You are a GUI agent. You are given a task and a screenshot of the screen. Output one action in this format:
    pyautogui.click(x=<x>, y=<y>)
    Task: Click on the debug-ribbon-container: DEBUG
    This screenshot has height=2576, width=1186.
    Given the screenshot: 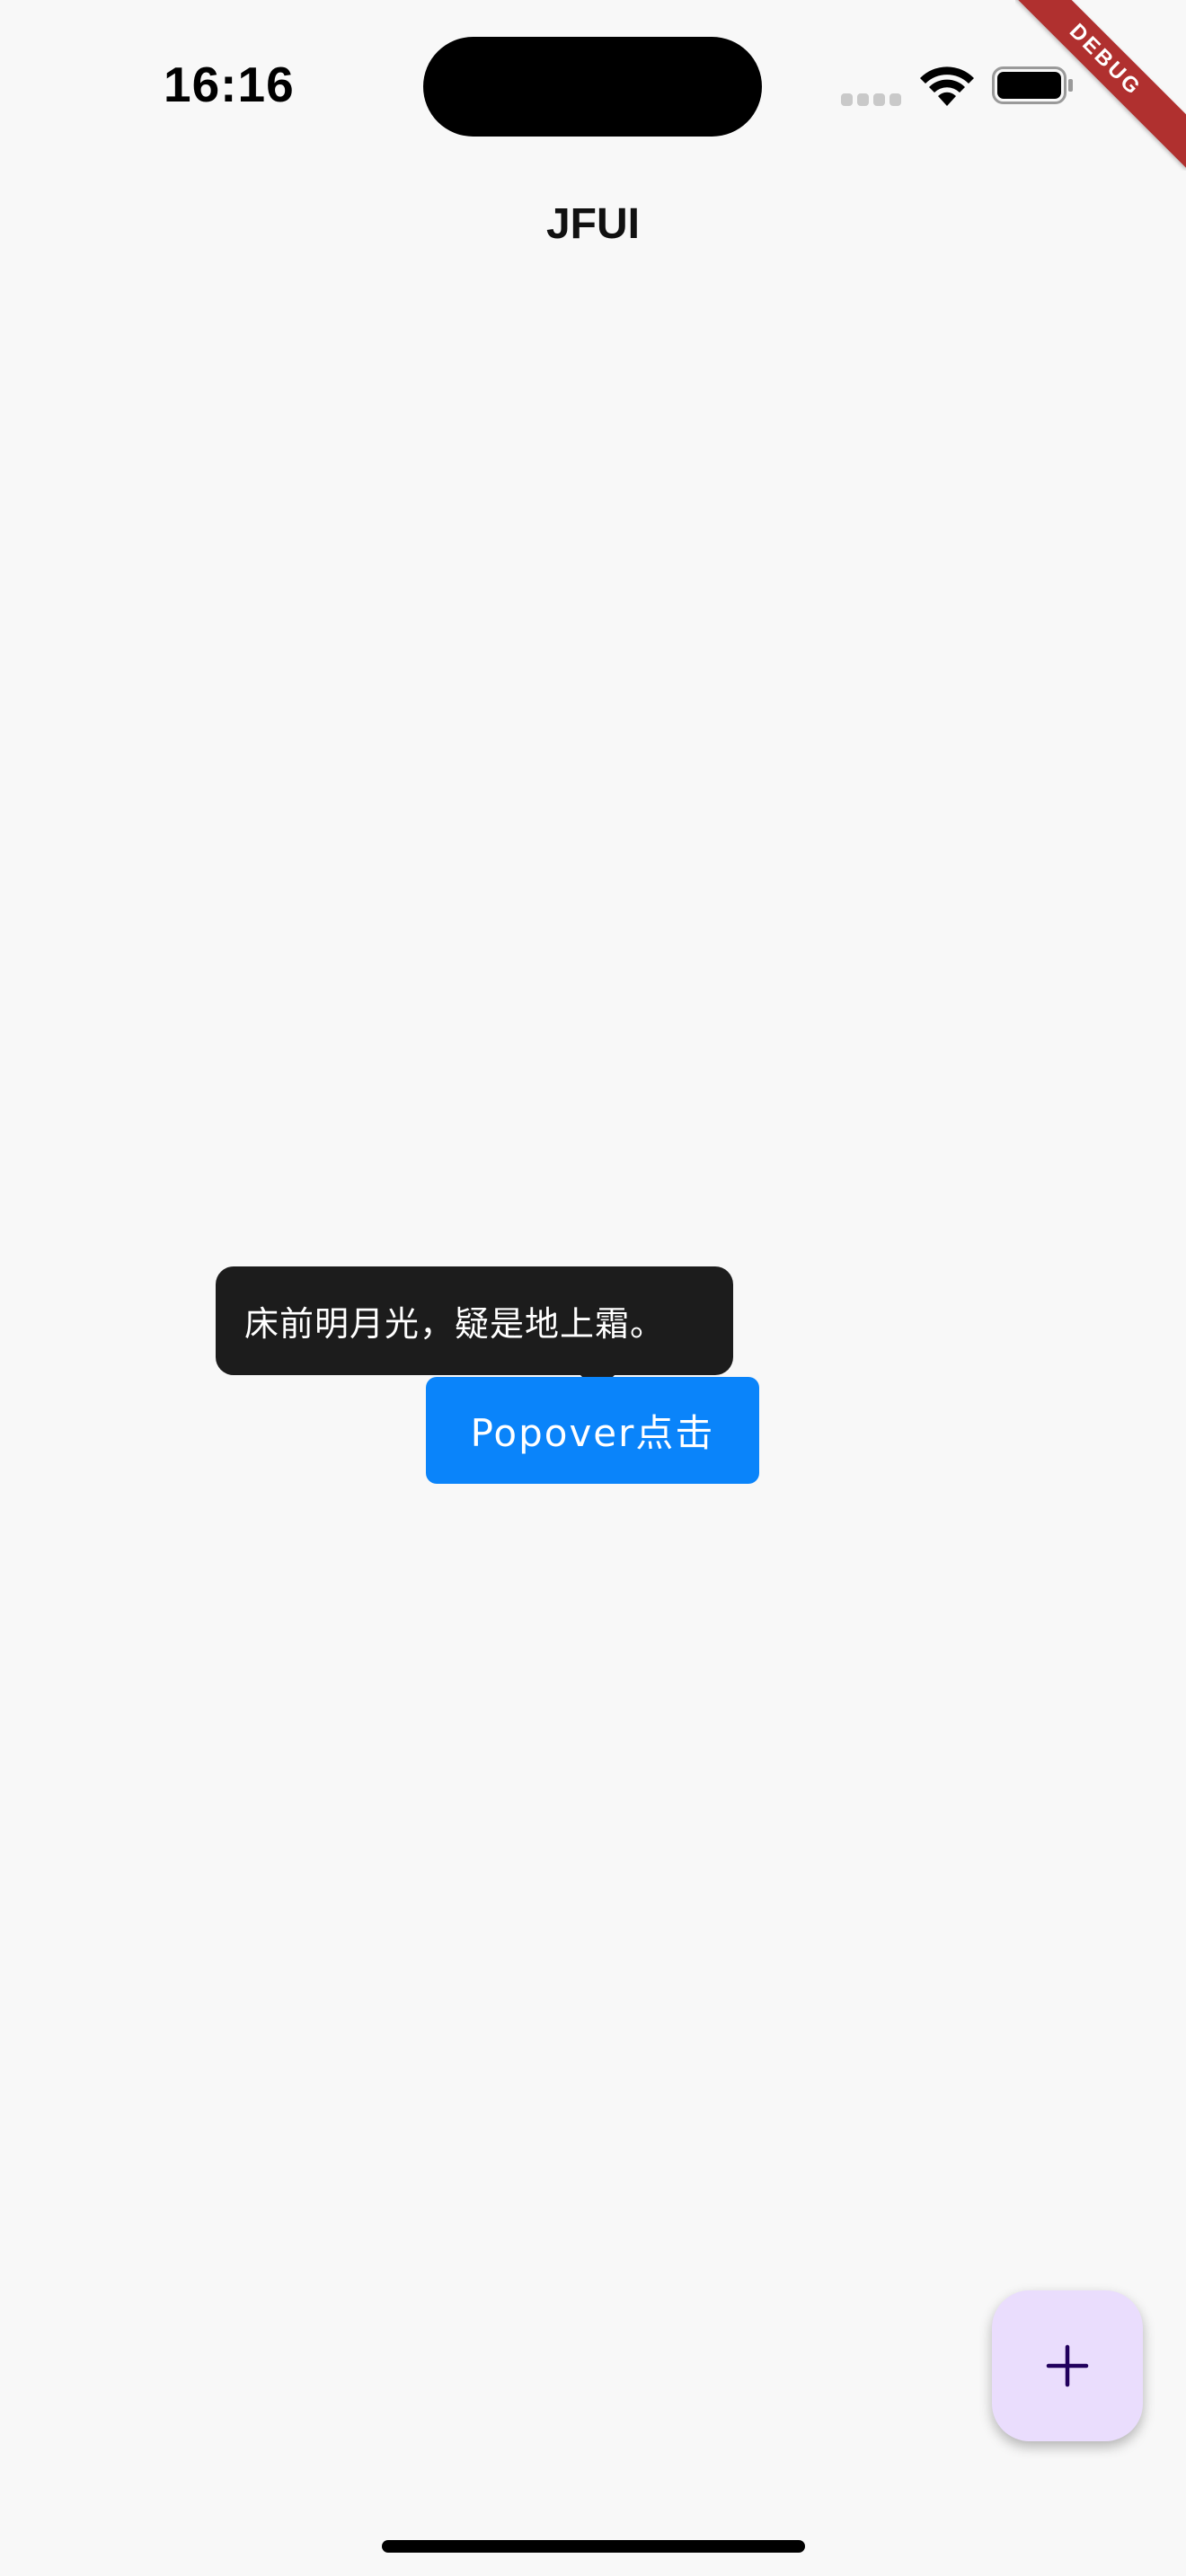 What is the action you would take?
    pyautogui.click(x=1100, y=85)
    